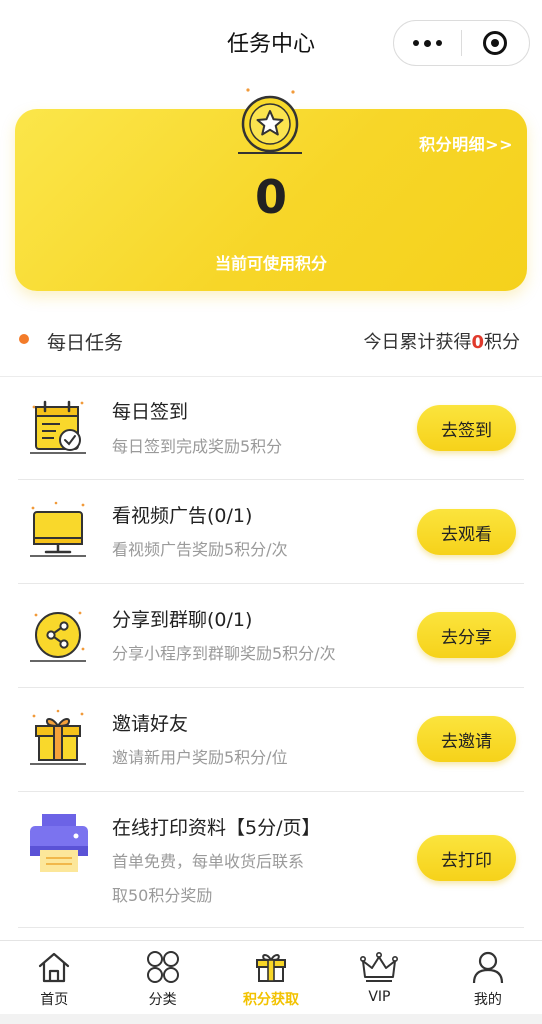 This screenshot has height=1024, width=542. Describe the element at coordinates (379, 997) in the screenshot. I see `tab-label: VIP` at that location.